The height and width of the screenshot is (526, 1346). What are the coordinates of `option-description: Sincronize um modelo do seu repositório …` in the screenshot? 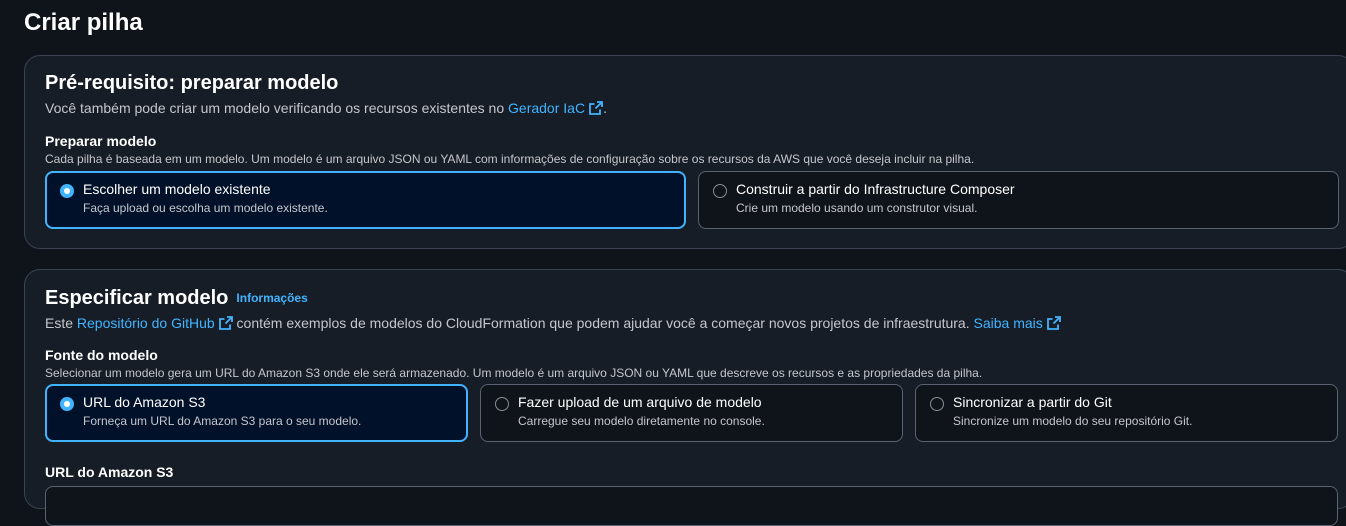 It's located at (1073, 421).